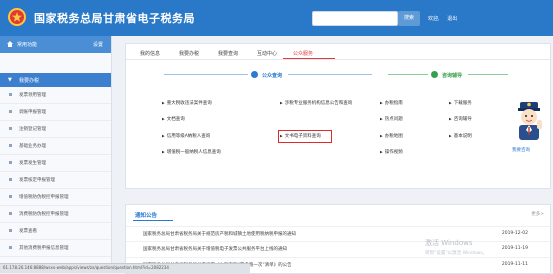  Describe the element at coordinates (150, 53) in the screenshot. I see `tab-my-info: 我的信息` at that location.